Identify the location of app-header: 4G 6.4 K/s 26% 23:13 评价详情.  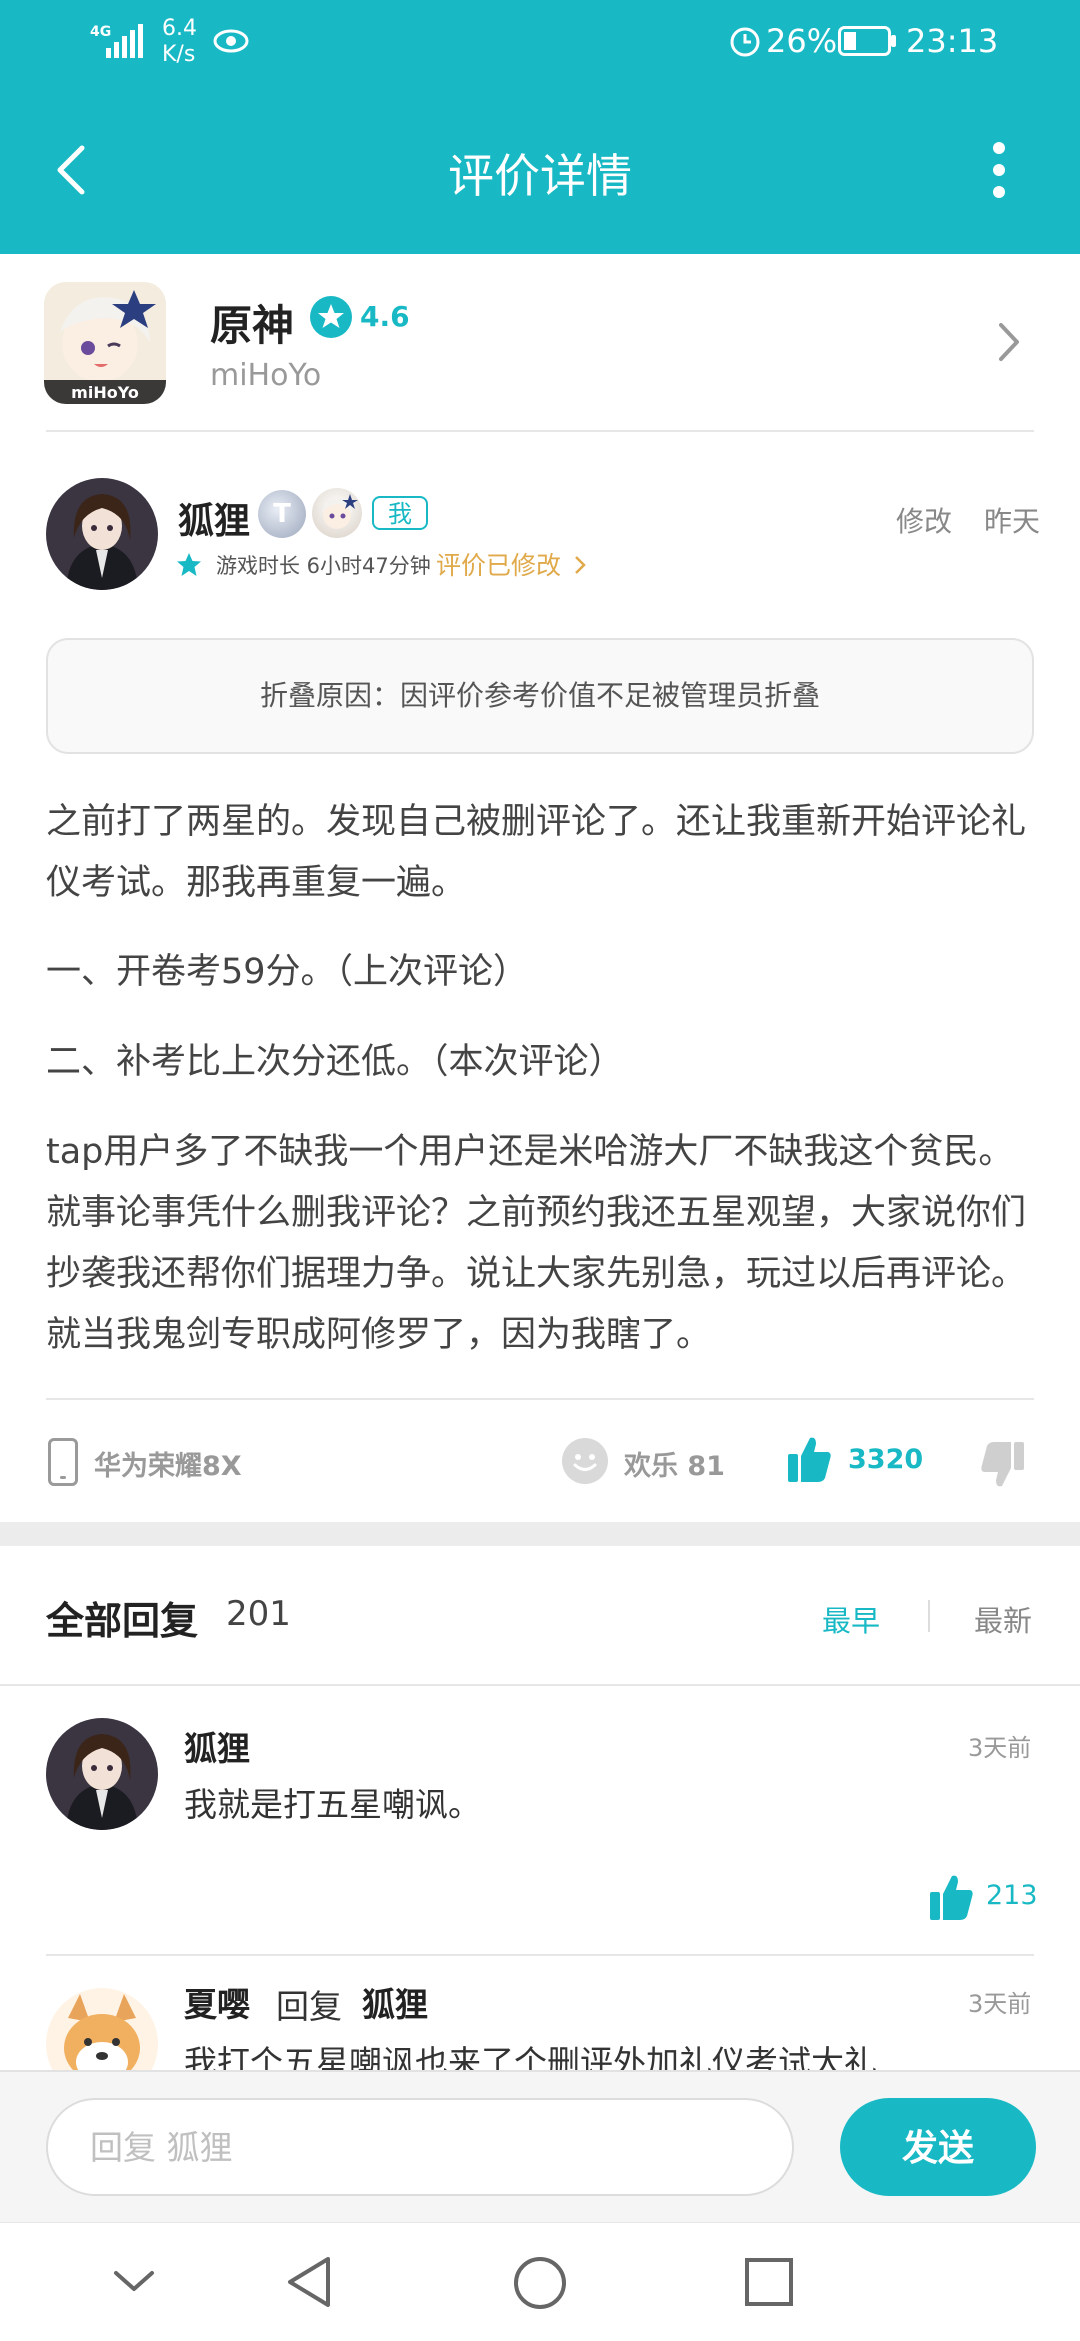
(540, 127).